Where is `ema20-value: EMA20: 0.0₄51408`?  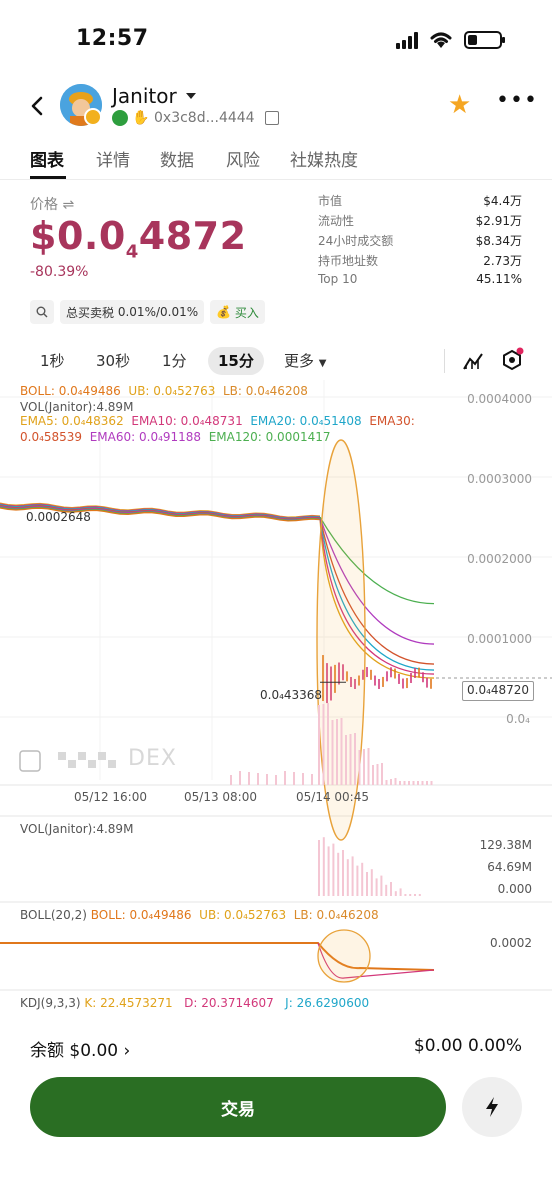
ema20-value: EMA20: 0.0₄51408 is located at coordinates (306, 421).